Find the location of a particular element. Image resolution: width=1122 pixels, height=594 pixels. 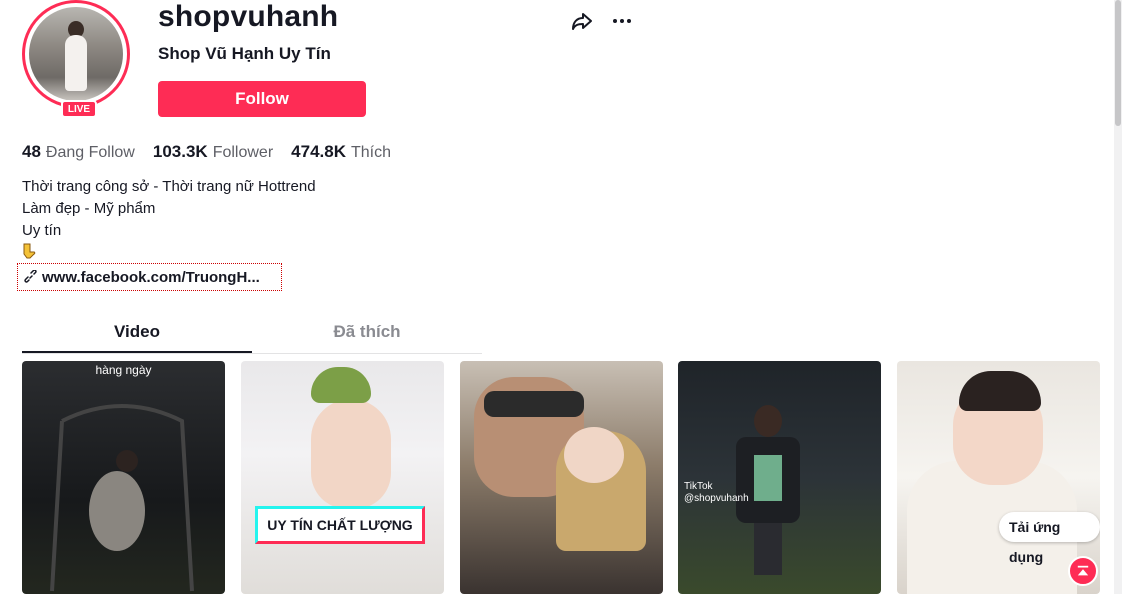

profile-username: shopvuhanh is located at coordinates (248, 16).